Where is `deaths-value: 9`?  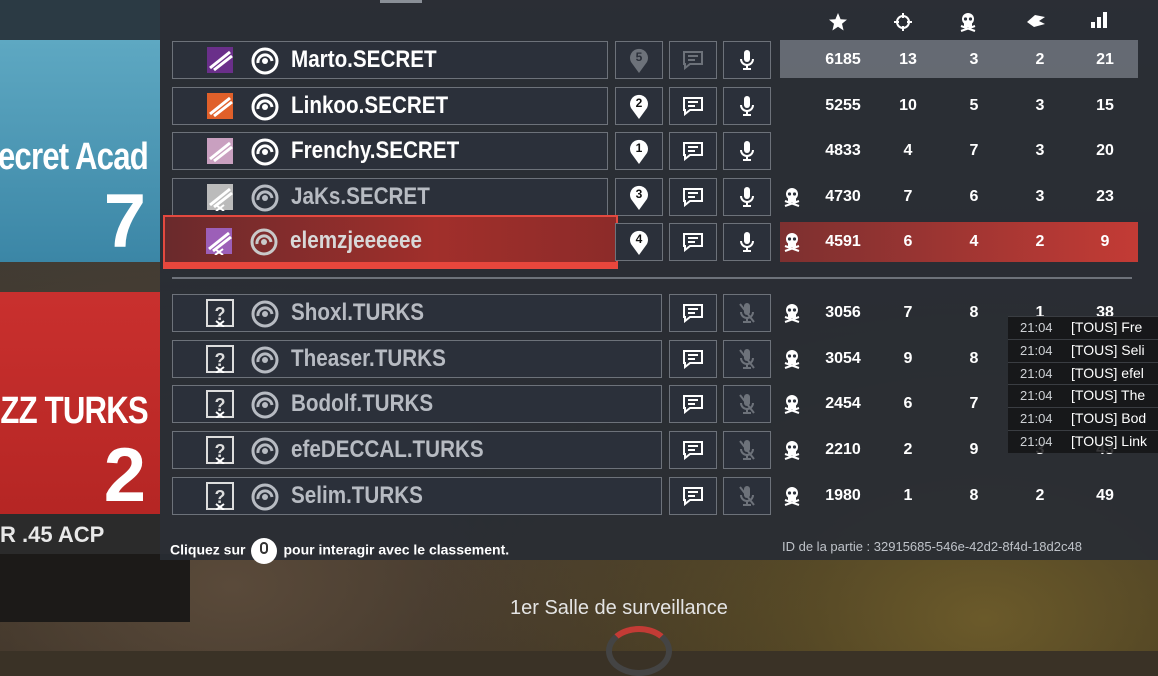 deaths-value: 9 is located at coordinates (974, 449).